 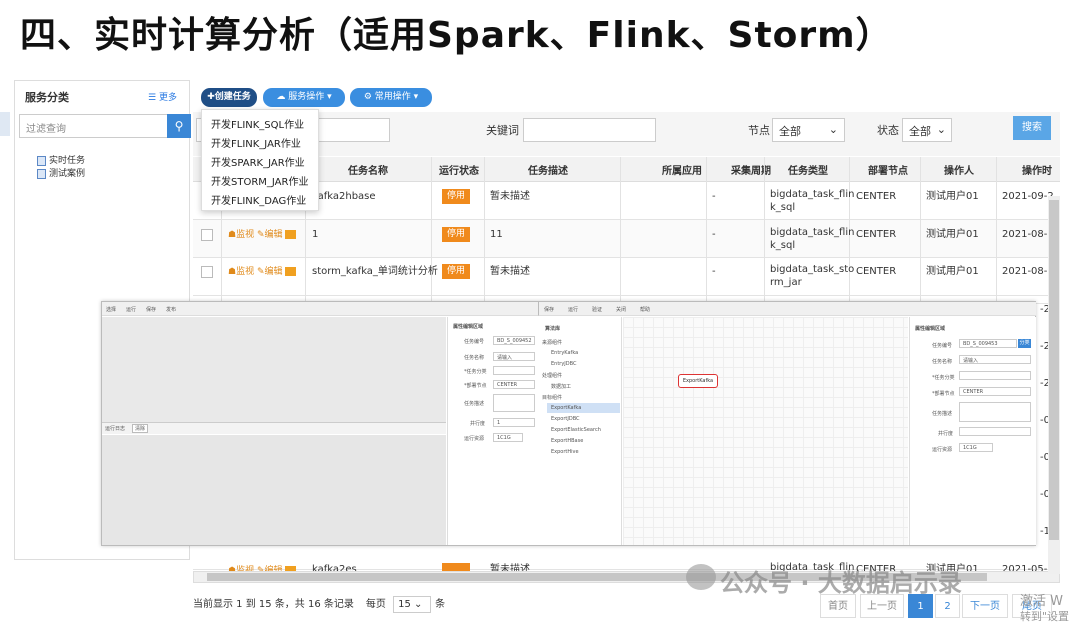 What do you see at coordinates (111, 309) in the screenshot?
I see `tool-btn: 选择` at bounding box center [111, 309].